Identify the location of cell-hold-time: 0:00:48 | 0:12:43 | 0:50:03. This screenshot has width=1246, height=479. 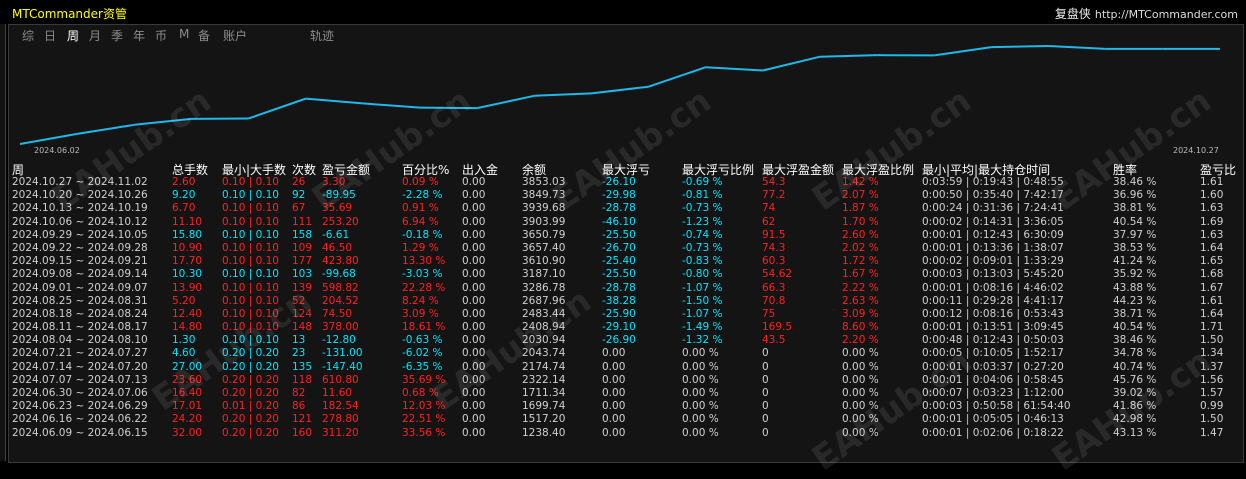
(993, 340).